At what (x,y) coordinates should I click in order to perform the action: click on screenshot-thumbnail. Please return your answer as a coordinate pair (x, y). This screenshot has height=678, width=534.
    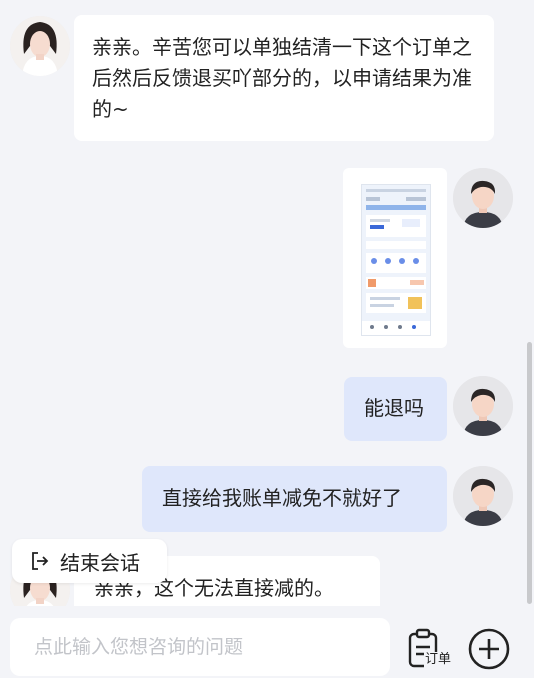
    Looking at the image, I should click on (396, 260).